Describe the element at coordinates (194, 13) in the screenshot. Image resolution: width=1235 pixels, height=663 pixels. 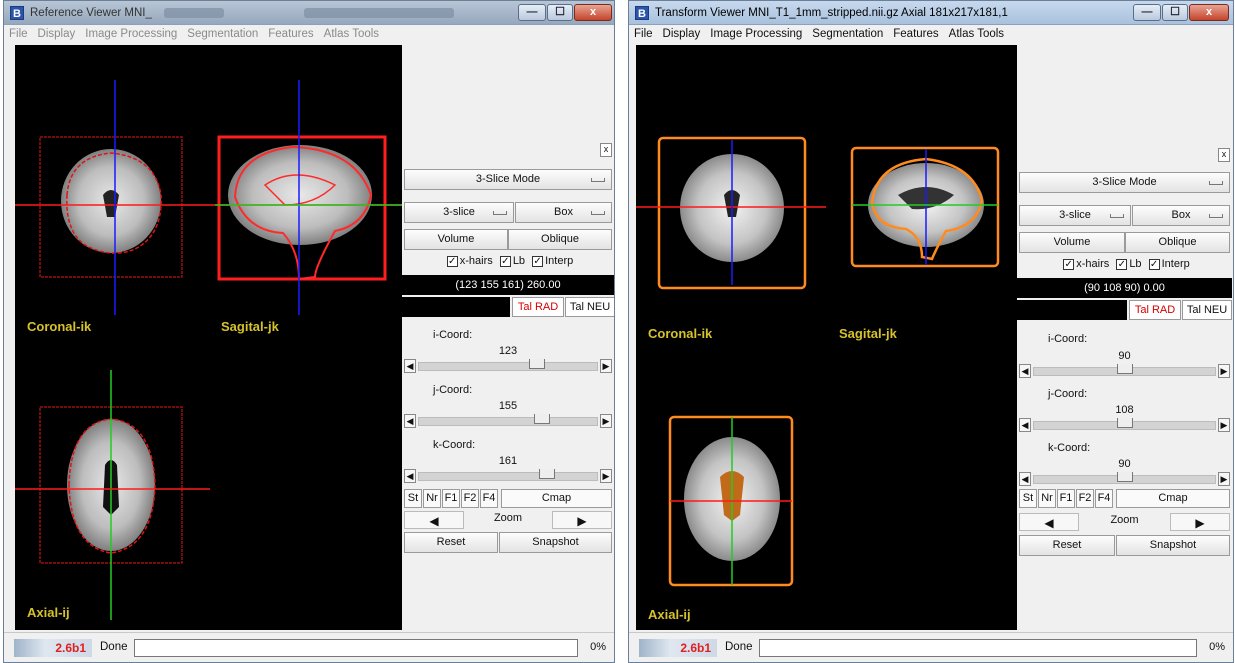
I see `title-blur` at that location.